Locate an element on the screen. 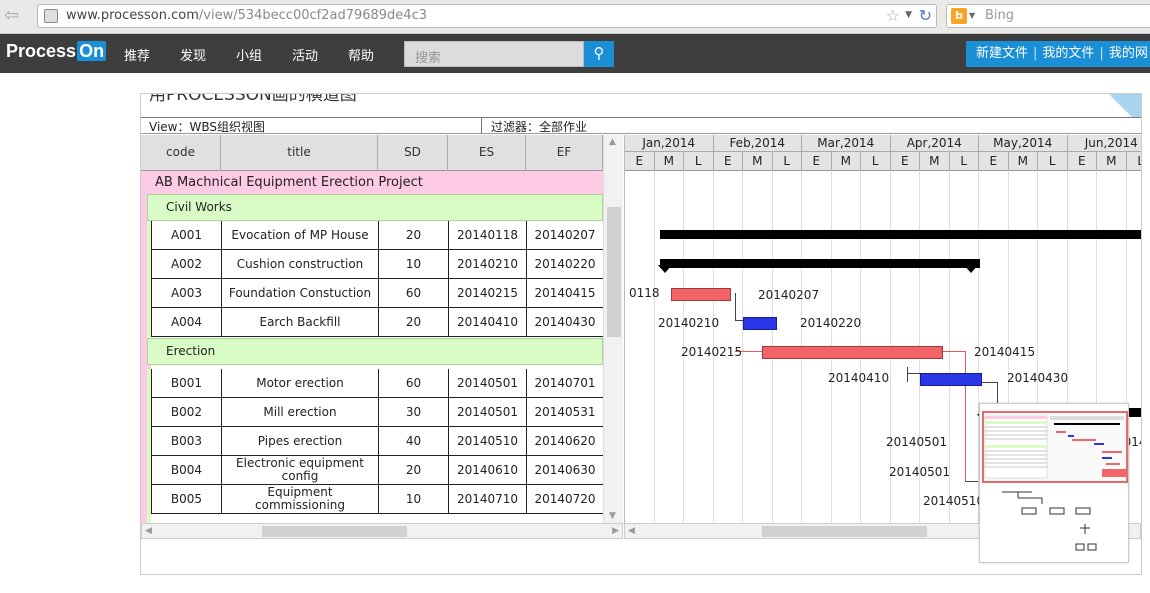 The height and width of the screenshot is (593, 1150). scroll-up-icon: ▲ is located at coordinates (612, 142).